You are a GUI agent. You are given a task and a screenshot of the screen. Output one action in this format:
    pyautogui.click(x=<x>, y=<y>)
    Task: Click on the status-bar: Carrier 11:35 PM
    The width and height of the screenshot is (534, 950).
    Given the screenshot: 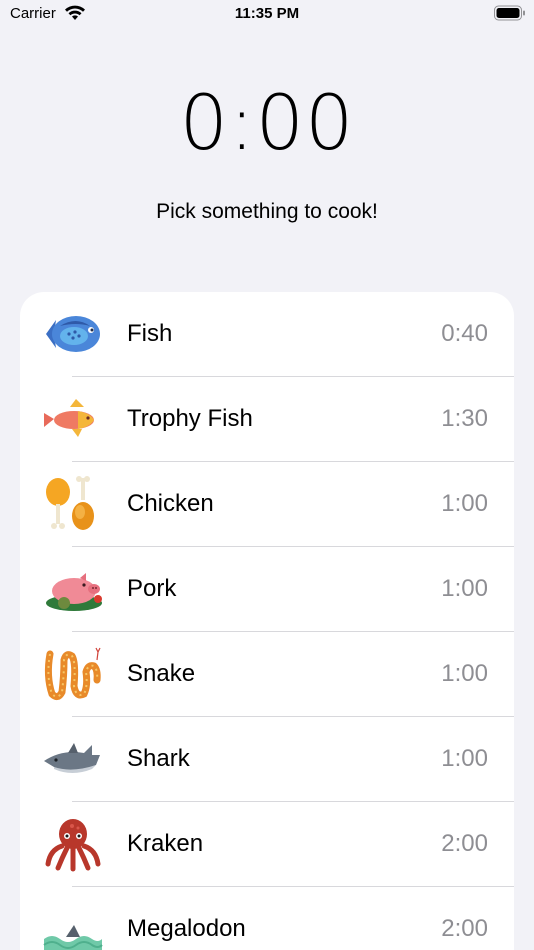 What is the action you would take?
    pyautogui.click(x=267, y=15)
    